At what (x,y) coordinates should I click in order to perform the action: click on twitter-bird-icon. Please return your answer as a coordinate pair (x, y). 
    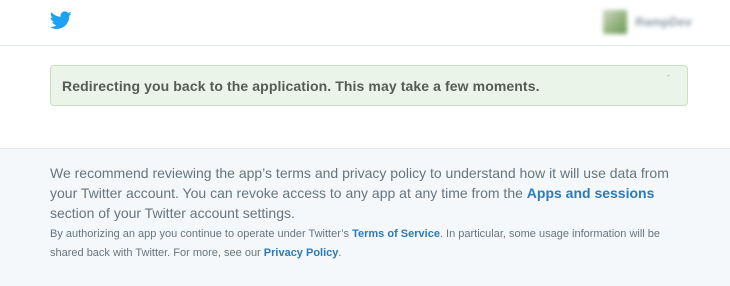
    Looking at the image, I should click on (61, 20).